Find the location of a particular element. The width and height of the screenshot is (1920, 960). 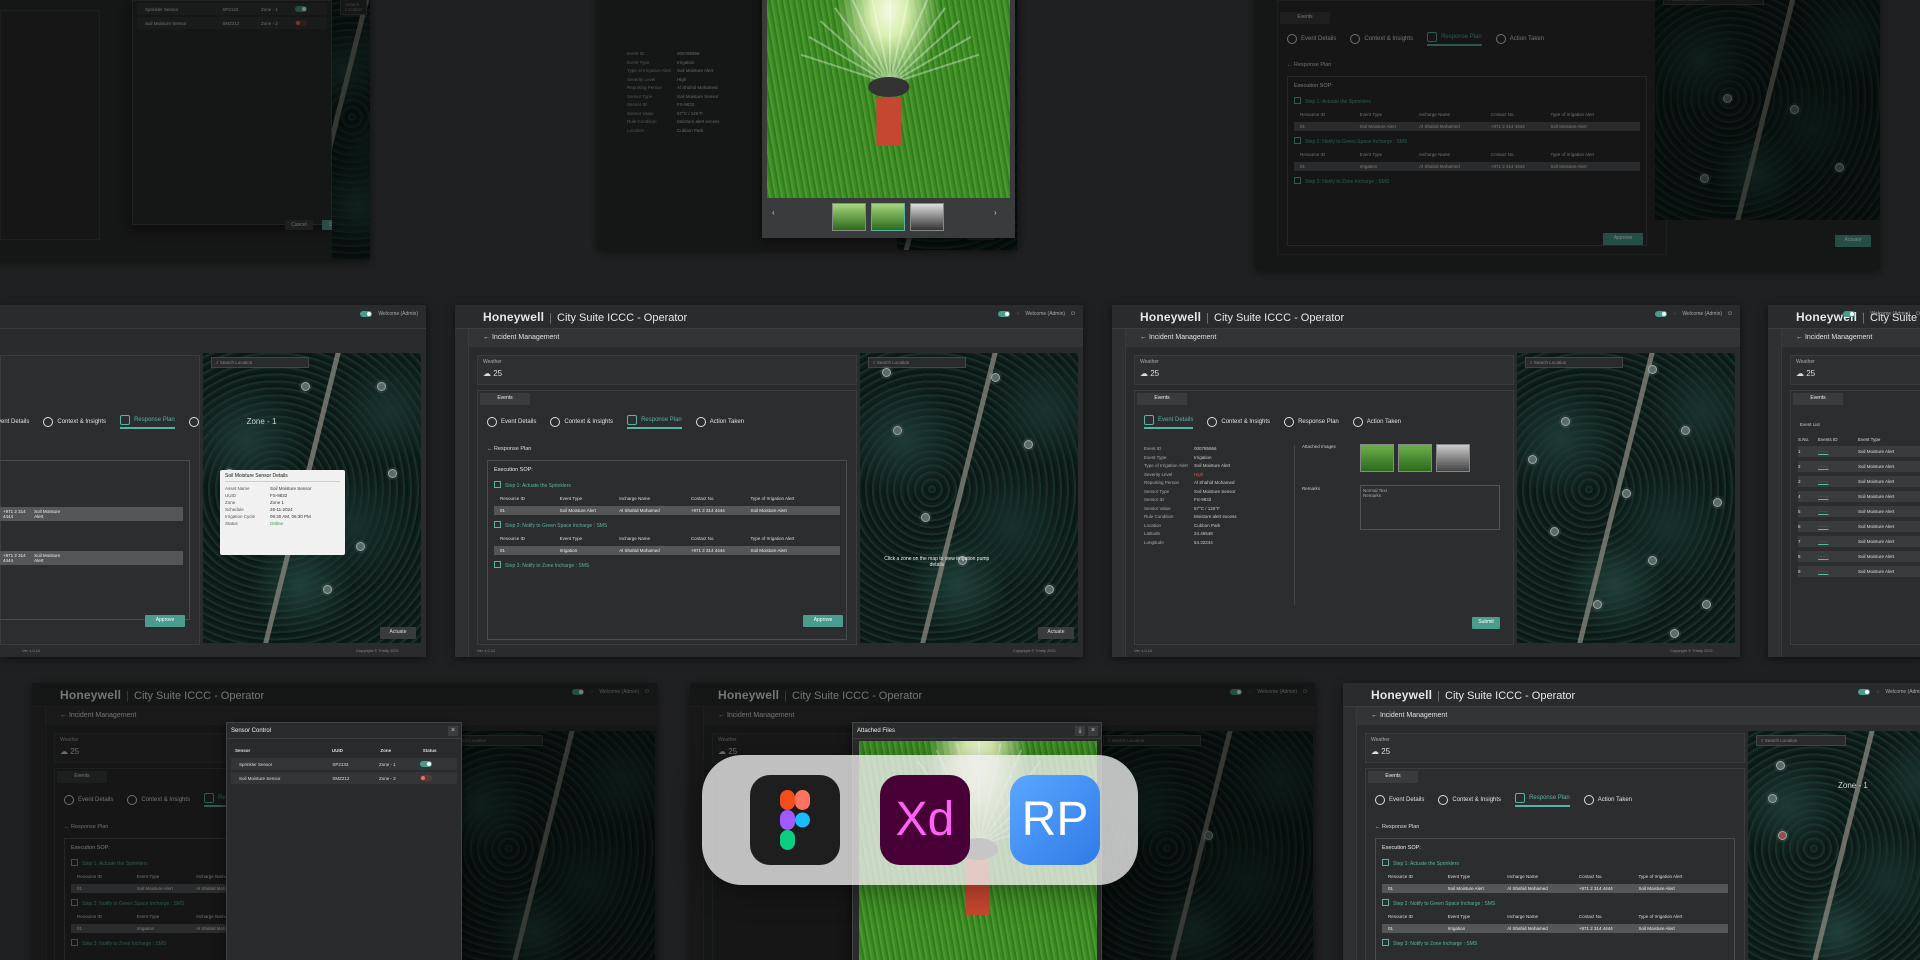

sop-step: Step 1: Actuate the Sprinklers is located at coordinates (1555, 863).